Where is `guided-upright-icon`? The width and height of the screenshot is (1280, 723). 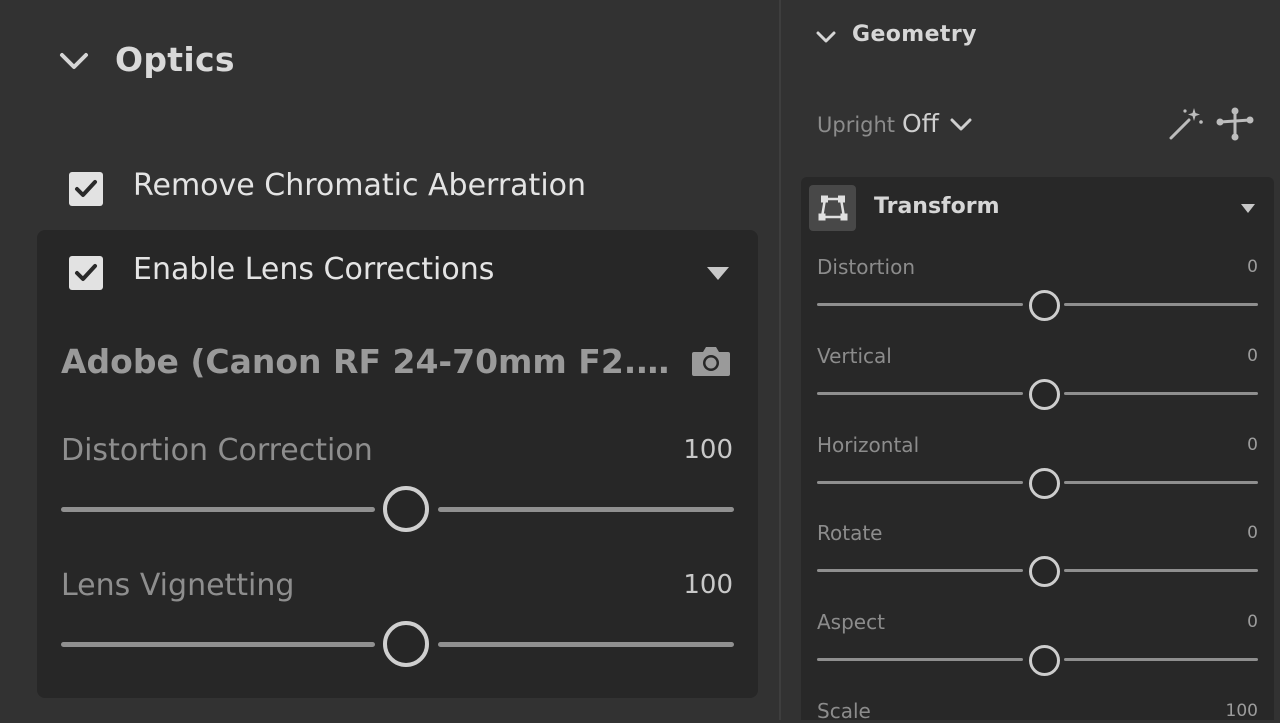
guided-upright-icon is located at coordinates (1235, 124).